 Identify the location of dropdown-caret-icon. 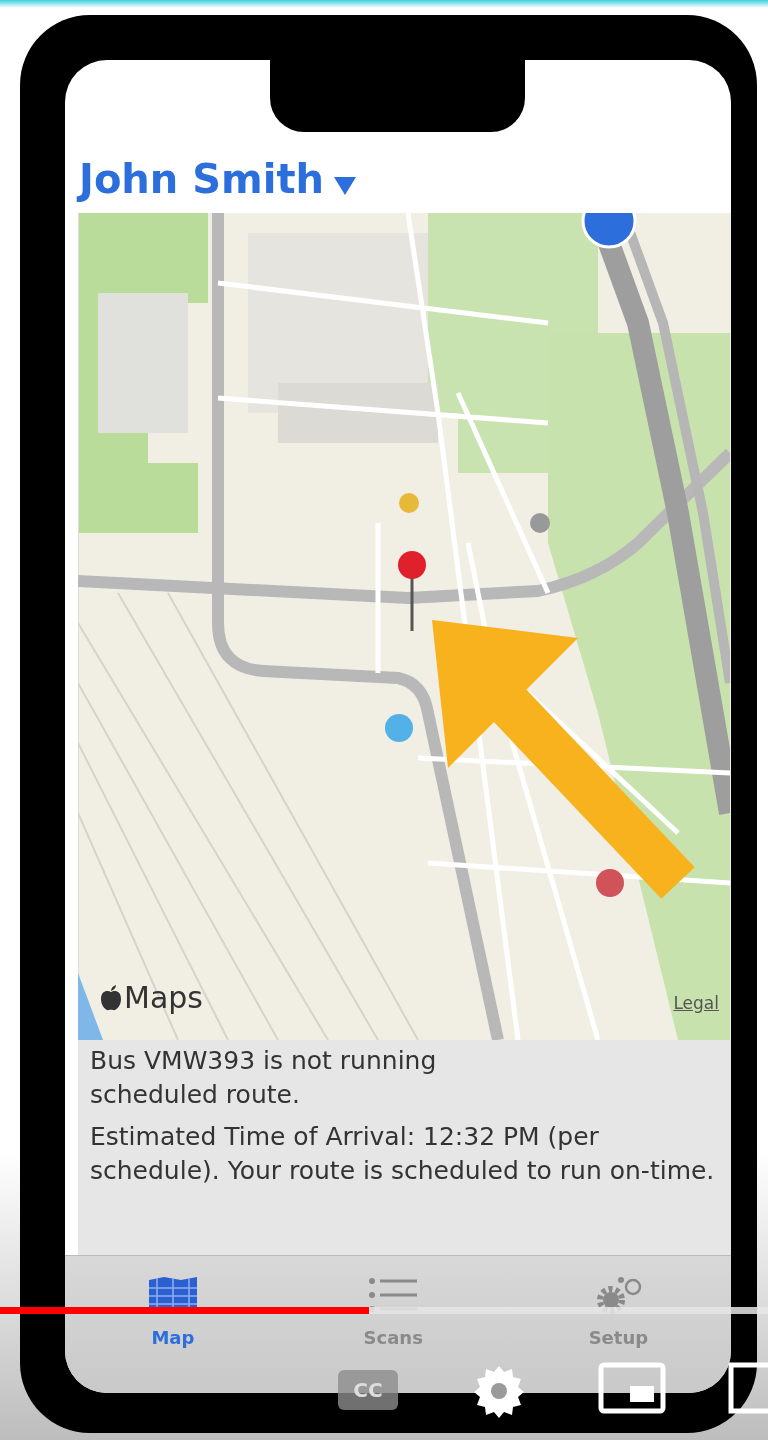
(345, 186).